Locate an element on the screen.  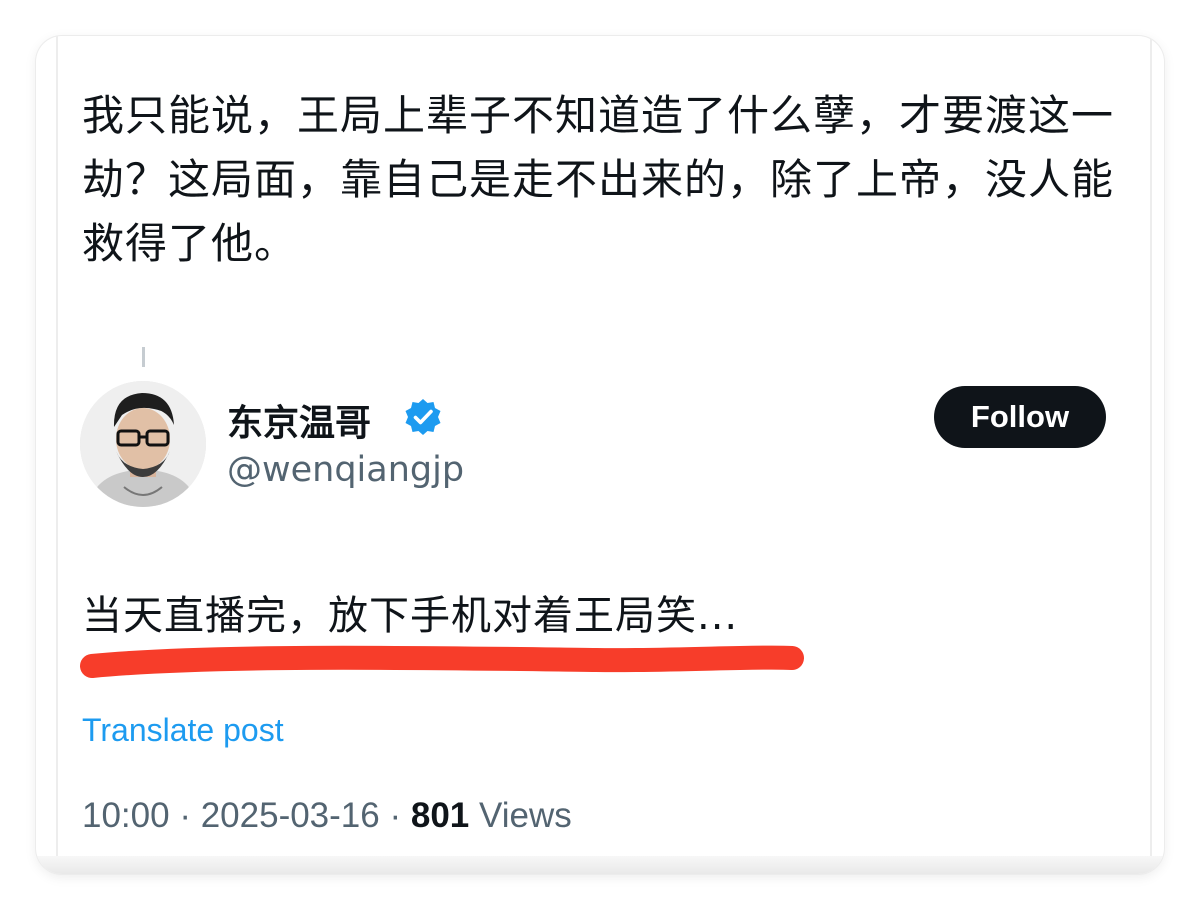
red-underline-annotation is located at coordinates (442, 661).